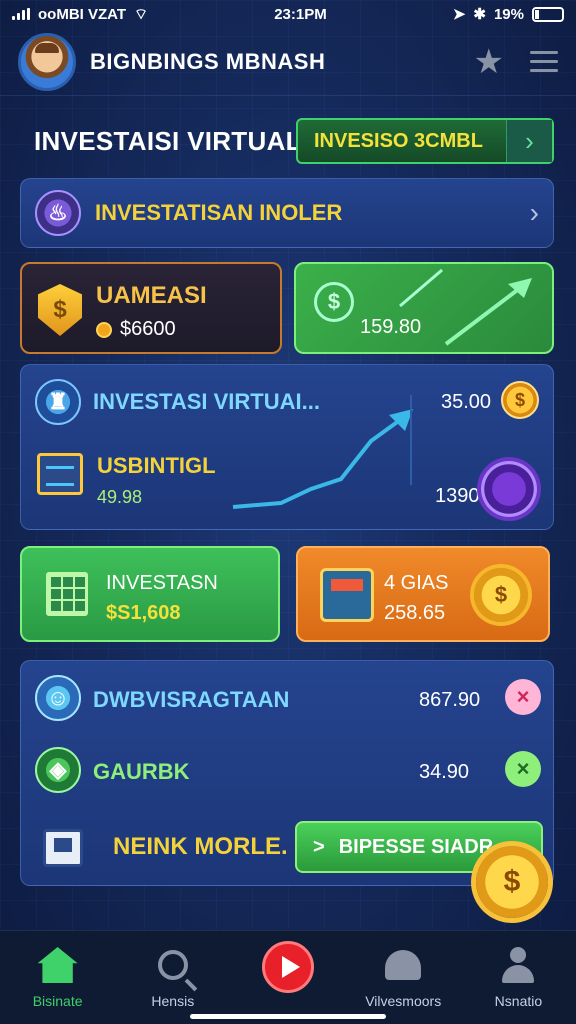 The height and width of the screenshot is (1024, 576). What do you see at coordinates (520, 400) in the screenshot?
I see `coin-icon: $` at bounding box center [520, 400].